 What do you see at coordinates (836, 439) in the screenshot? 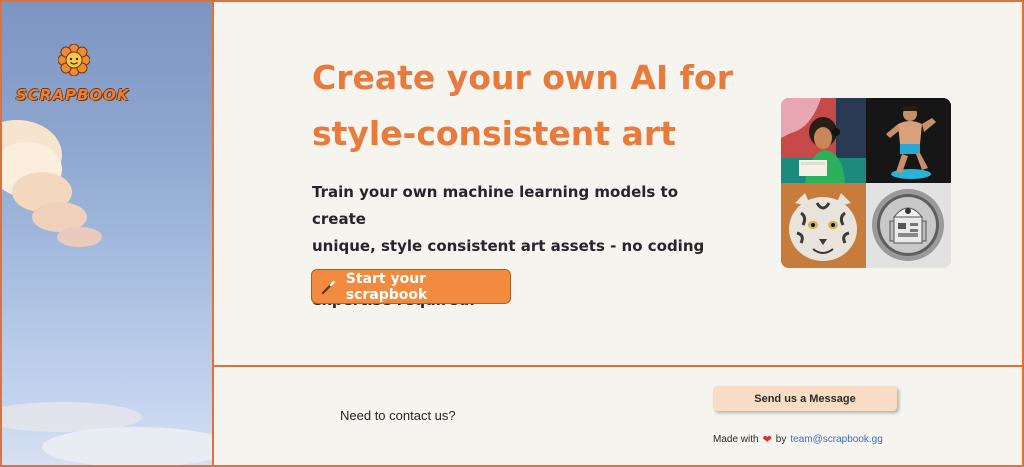
I see `email-link: team@scrapbook.gg` at bounding box center [836, 439].